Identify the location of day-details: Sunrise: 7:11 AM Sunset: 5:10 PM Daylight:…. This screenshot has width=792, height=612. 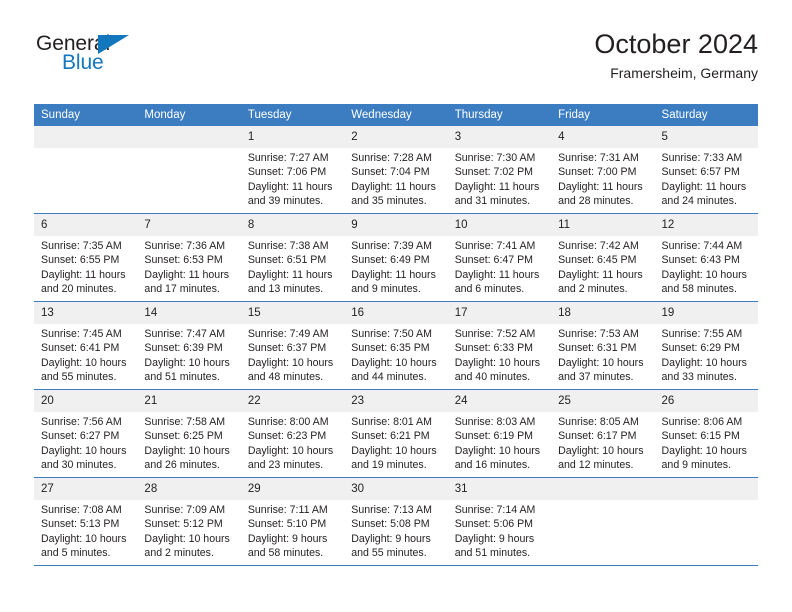
(292, 530).